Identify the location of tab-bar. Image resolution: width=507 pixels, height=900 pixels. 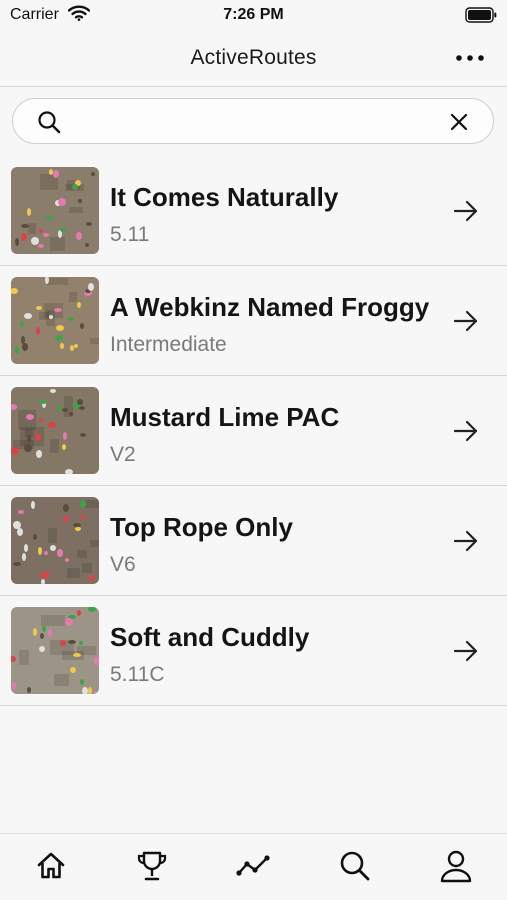
(253, 866).